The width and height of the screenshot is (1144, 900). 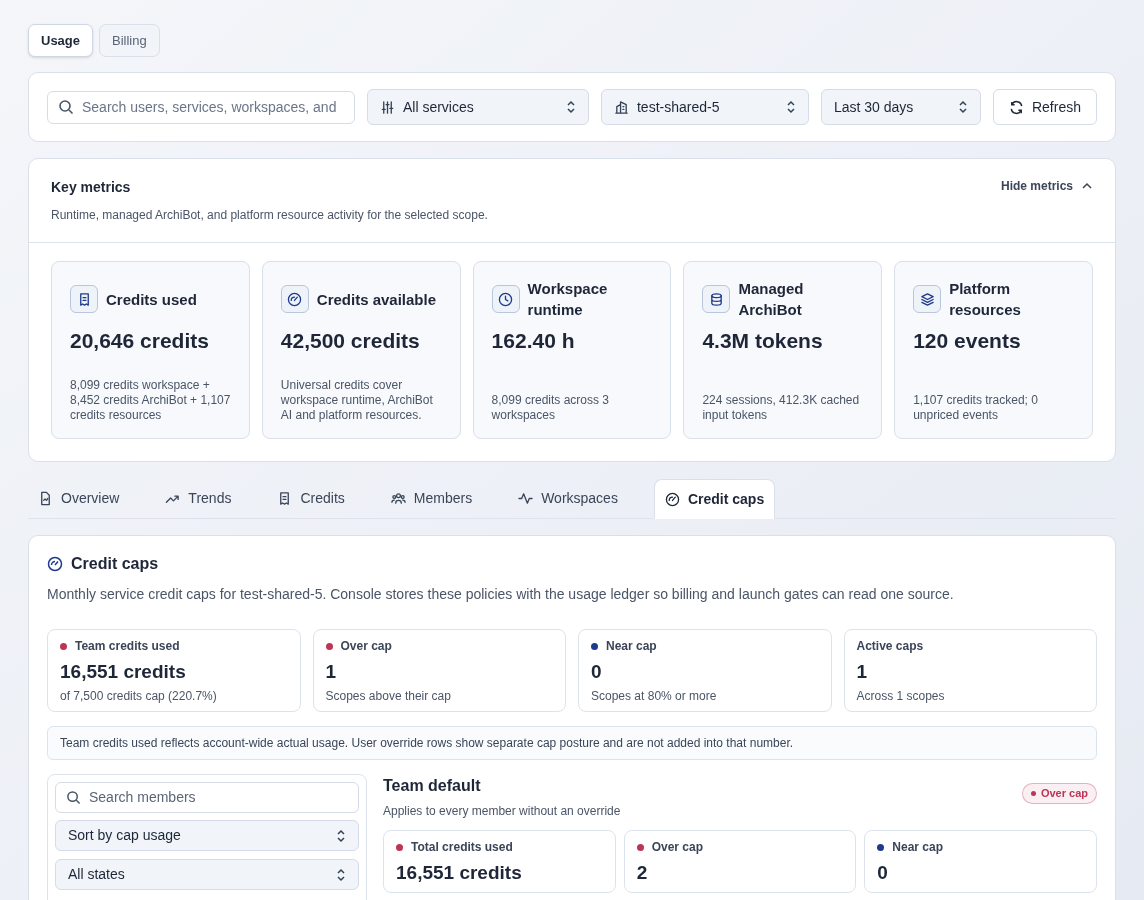 What do you see at coordinates (927, 299) in the screenshot?
I see `layers-icon` at bounding box center [927, 299].